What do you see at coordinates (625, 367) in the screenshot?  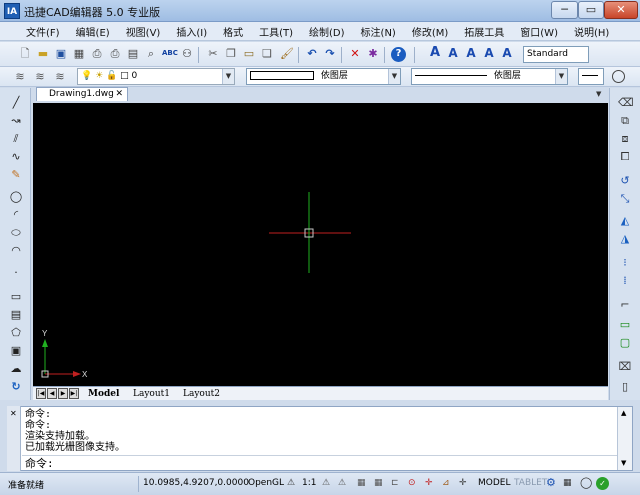 I see `explode-icon: ⌧` at bounding box center [625, 367].